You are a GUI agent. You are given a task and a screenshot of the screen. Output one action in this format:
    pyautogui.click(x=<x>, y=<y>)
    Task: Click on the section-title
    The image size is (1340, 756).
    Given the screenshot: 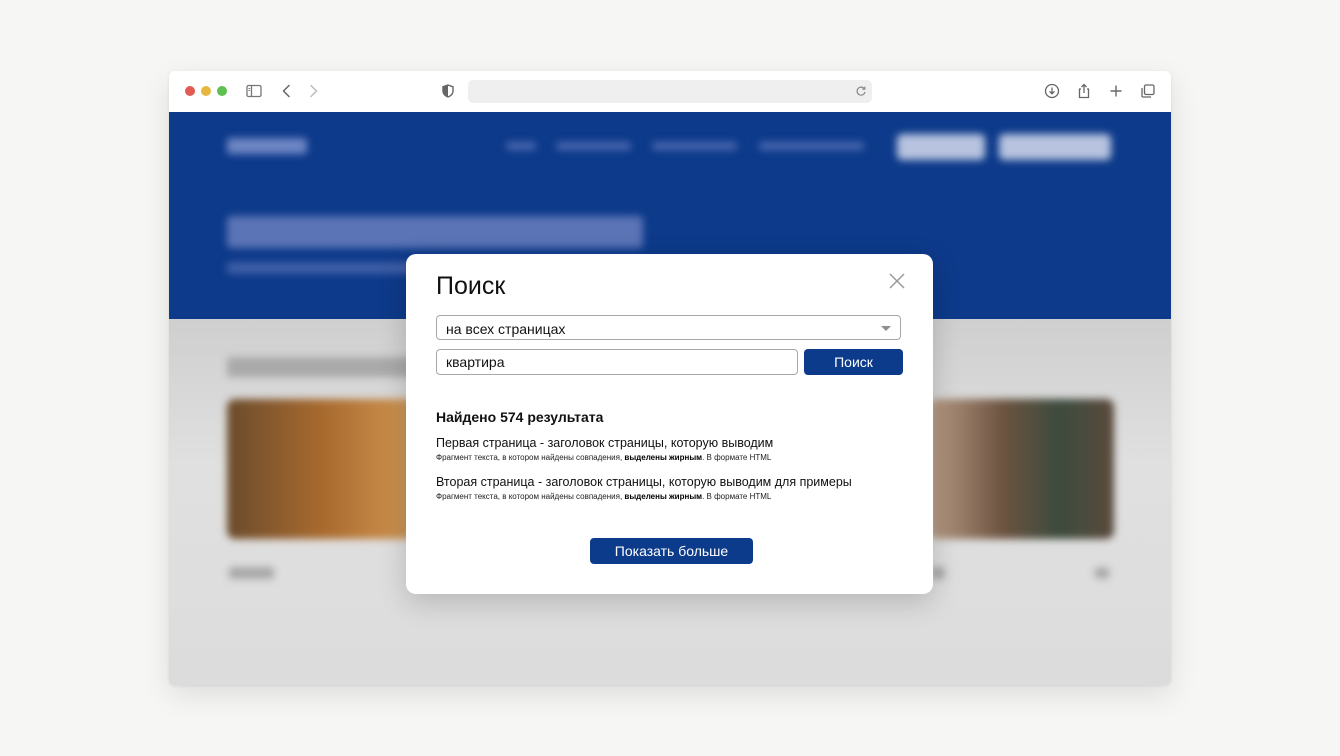 What is the action you would take?
    pyautogui.click(x=322, y=367)
    